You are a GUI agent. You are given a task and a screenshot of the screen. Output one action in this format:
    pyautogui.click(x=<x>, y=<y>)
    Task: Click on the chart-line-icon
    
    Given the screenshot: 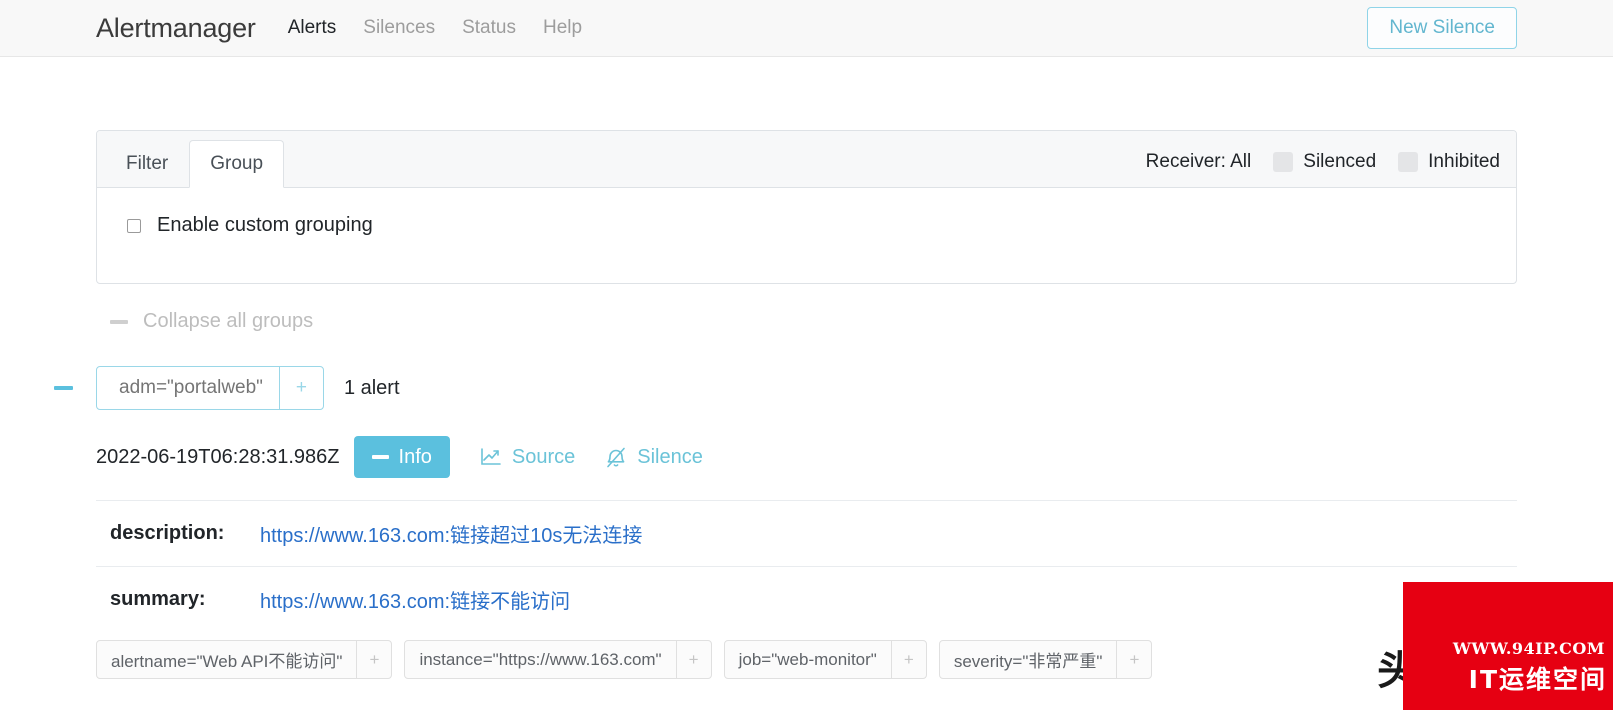 What is the action you would take?
    pyautogui.click(x=491, y=457)
    